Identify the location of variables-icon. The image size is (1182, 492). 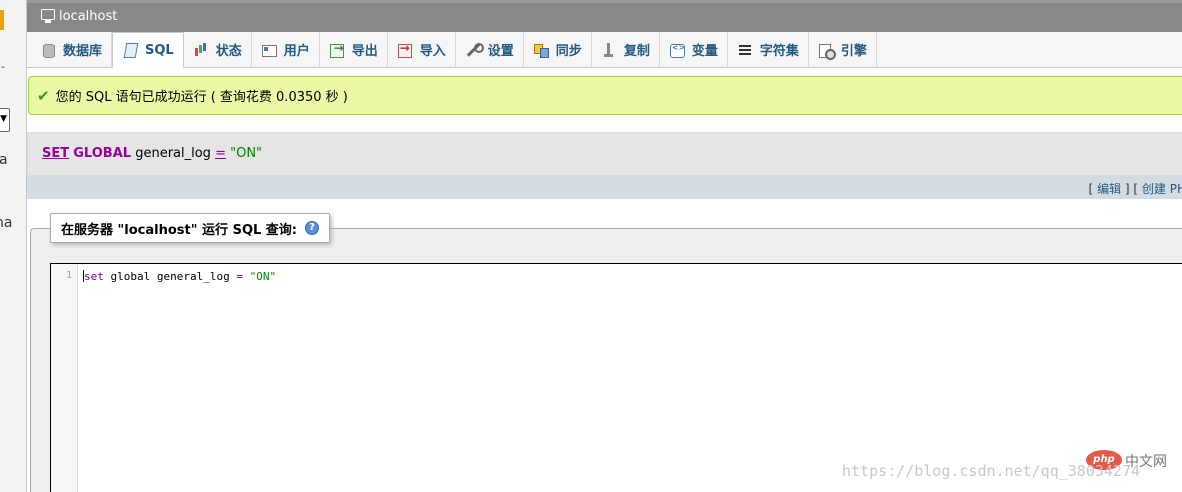
(677, 50).